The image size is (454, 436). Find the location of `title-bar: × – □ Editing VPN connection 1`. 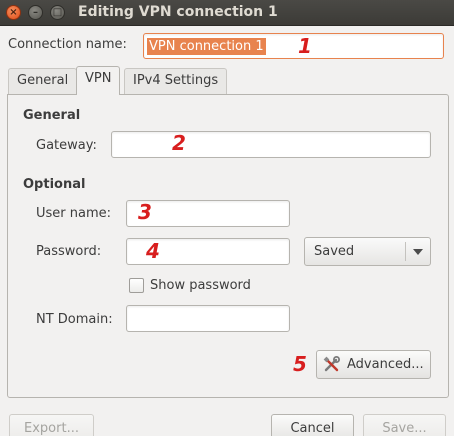

title-bar: × – □ Editing VPN connection 1 is located at coordinates (227, 13).